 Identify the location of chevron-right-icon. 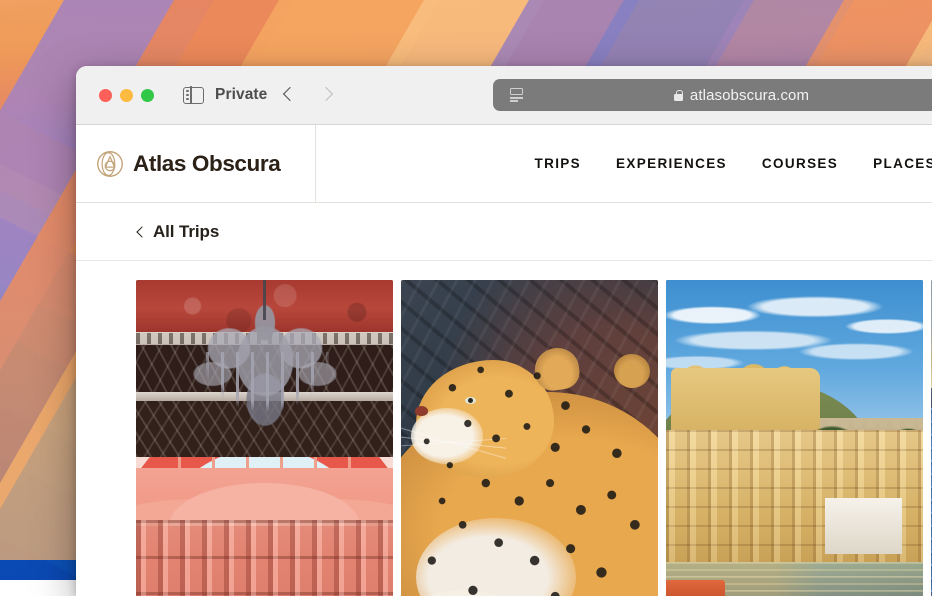
(325, 95).